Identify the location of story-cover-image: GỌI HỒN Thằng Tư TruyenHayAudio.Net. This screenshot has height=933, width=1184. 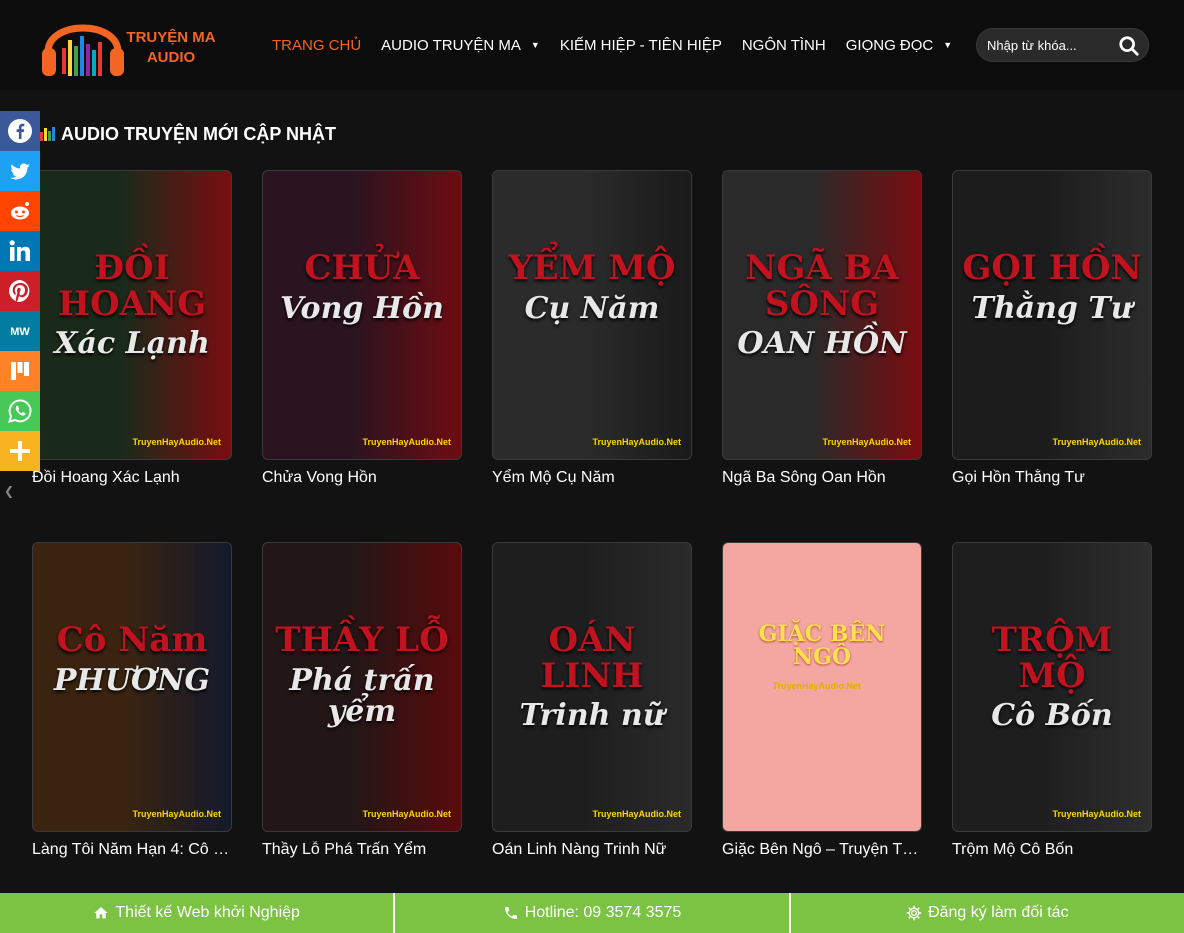
(1052, 315).